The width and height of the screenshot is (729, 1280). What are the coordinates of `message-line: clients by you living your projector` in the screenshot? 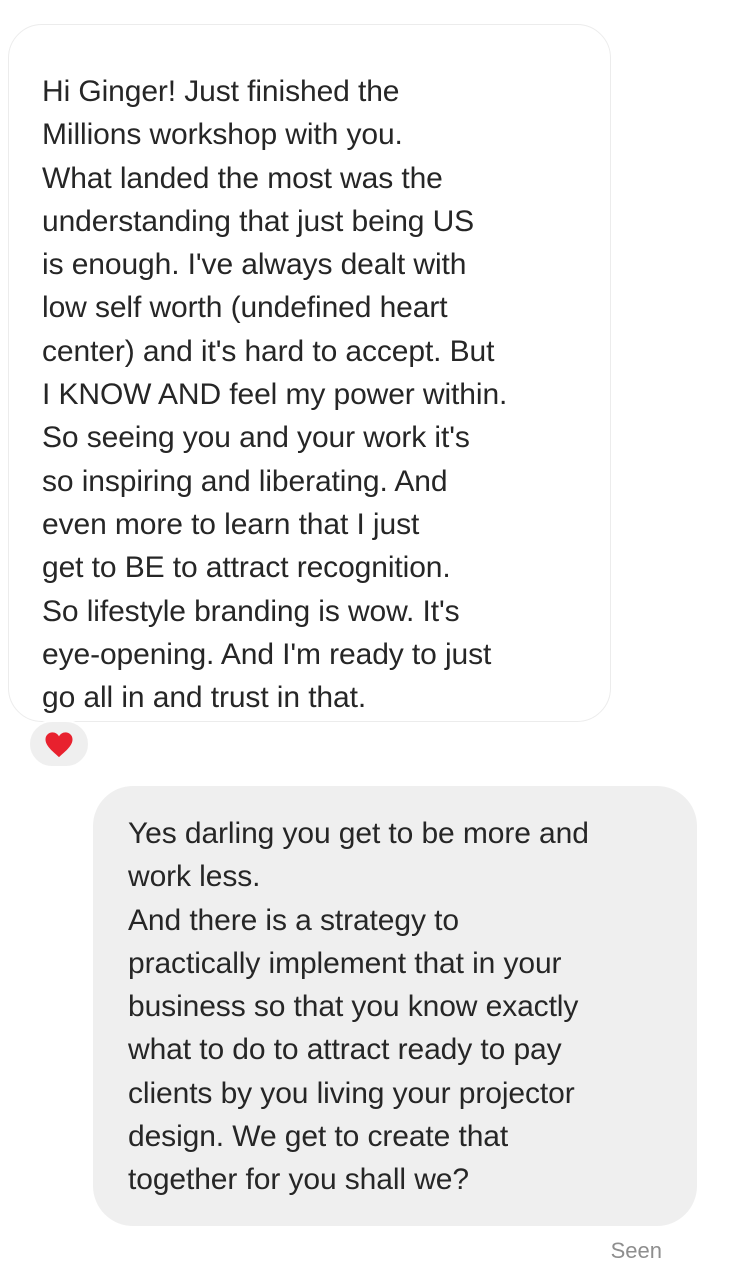 It's located at (351, 1093).